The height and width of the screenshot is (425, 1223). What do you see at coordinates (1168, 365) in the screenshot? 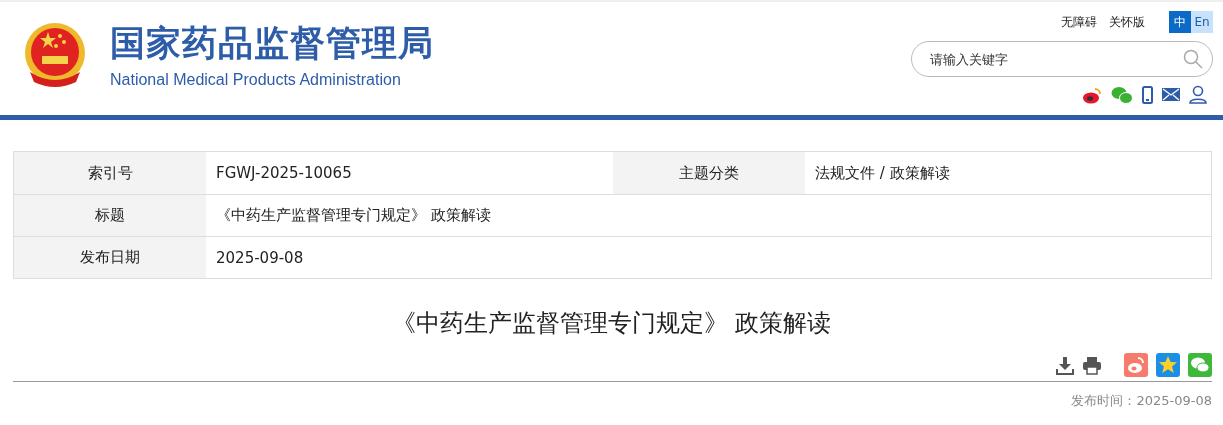
I see `star-share-icon` at bounding box center [1168, 365].